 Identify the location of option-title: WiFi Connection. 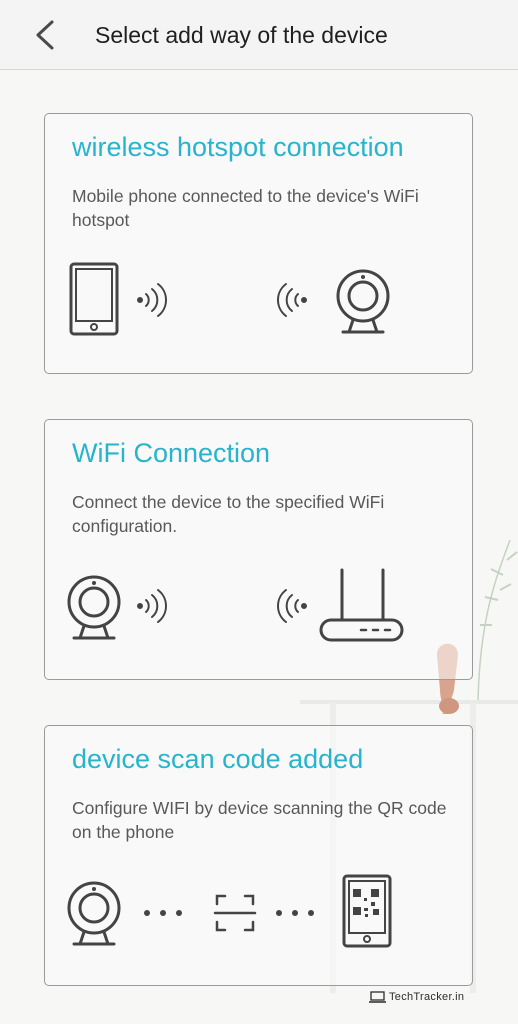
(171, 453).